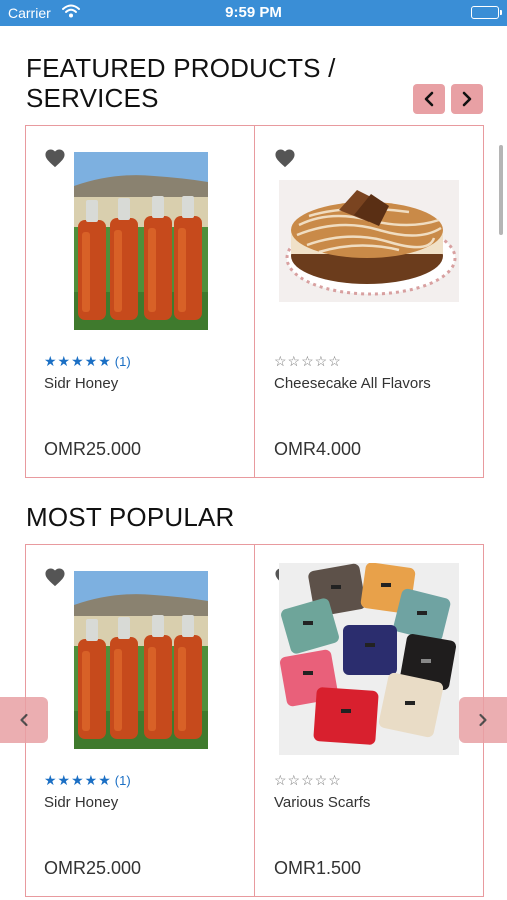 Image resolution: width=507 pixels, height=900 pixels. What do you see at coordinates (501, 190) in the screenshot?
I see `scroll-indicator` at bounding box center [501, 190].